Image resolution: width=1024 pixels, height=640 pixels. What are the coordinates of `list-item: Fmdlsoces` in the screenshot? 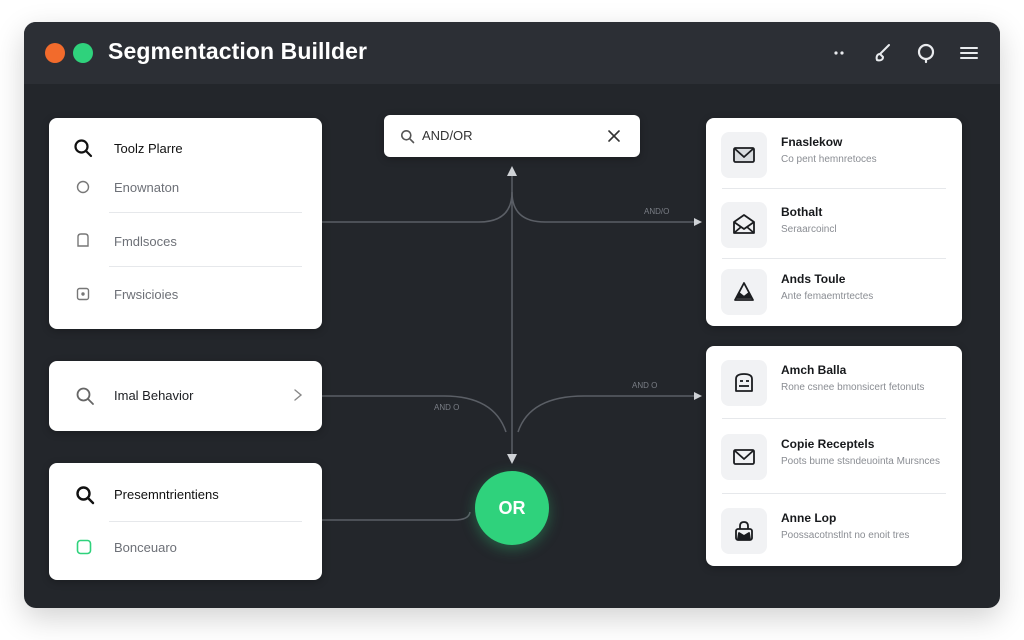 It's located at (145, 241).